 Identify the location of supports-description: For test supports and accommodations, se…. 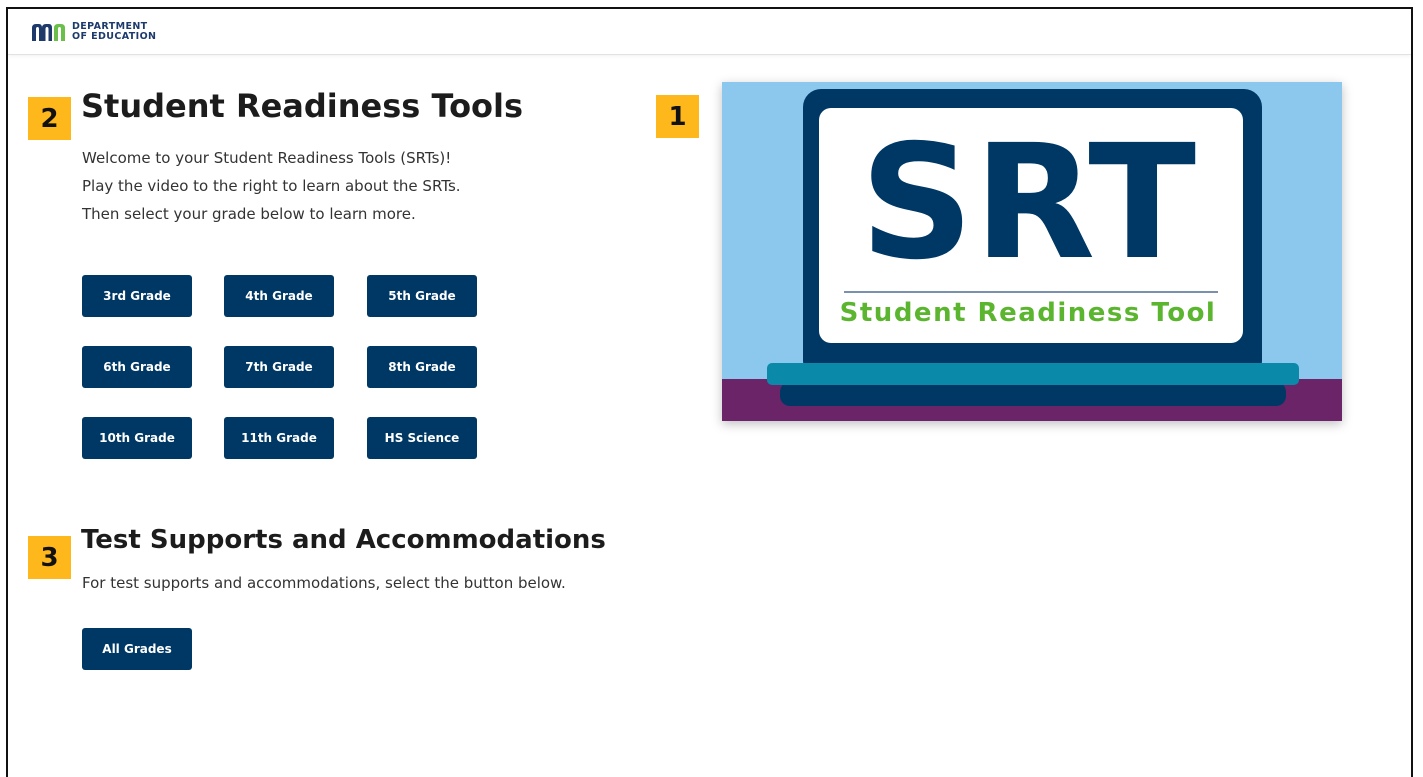
(324, 583).